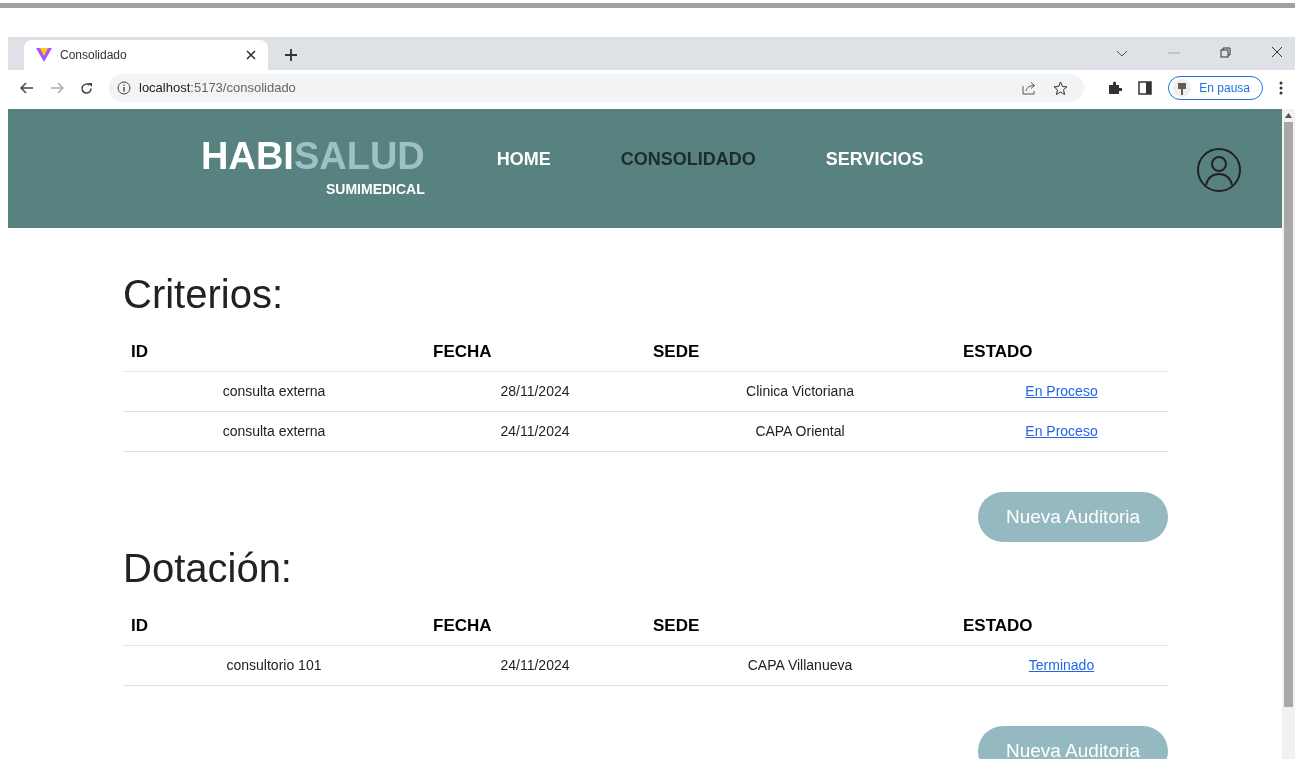  Describe the element at coordinates (800, 391) in the screenshot. I see `table-cell-text: Clinica Victoriana` at that location.